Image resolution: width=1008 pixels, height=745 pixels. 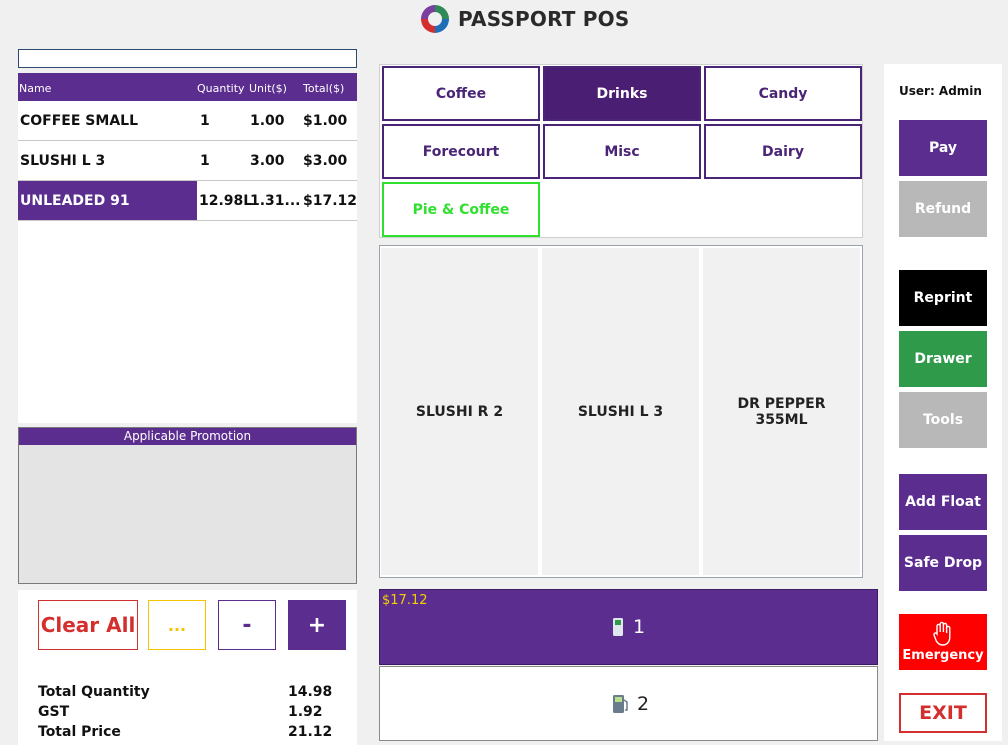 I want to click on category-candy-button: Candy, so click(x=783, y=93).